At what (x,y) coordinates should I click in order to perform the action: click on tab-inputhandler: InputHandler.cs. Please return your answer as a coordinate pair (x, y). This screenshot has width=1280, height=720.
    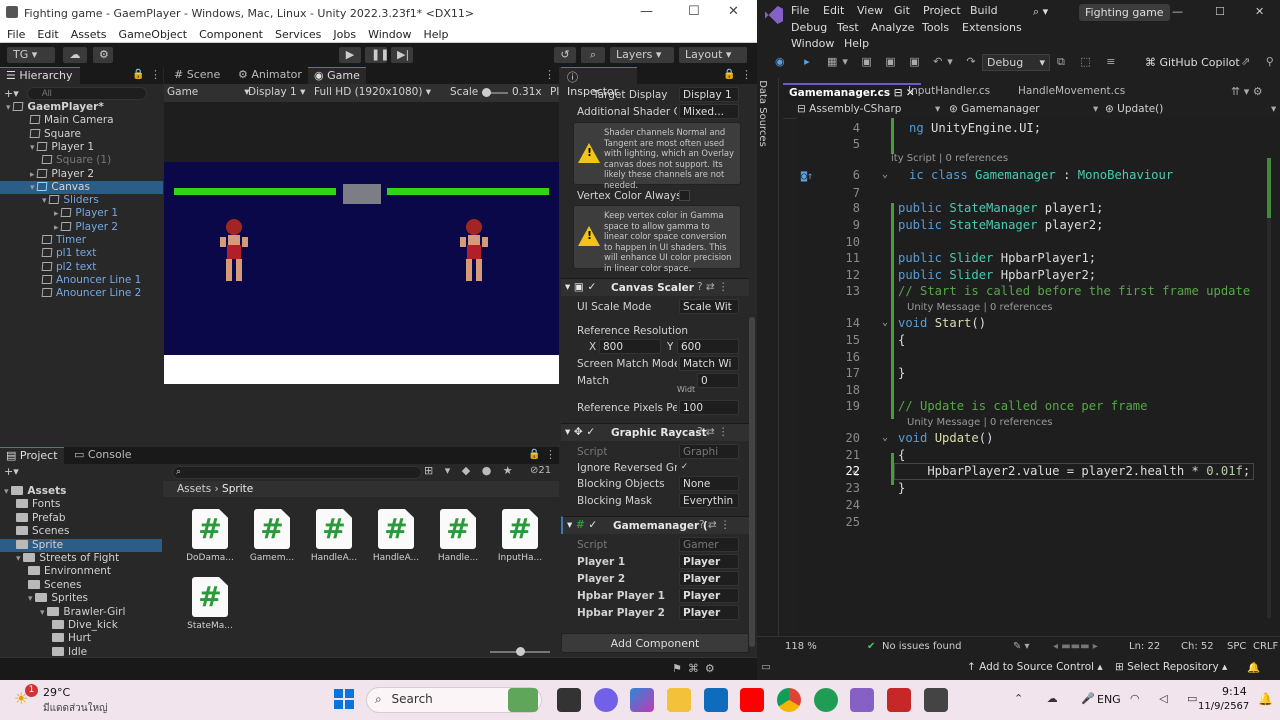
    Looking at the image, I should click on (949, 92).